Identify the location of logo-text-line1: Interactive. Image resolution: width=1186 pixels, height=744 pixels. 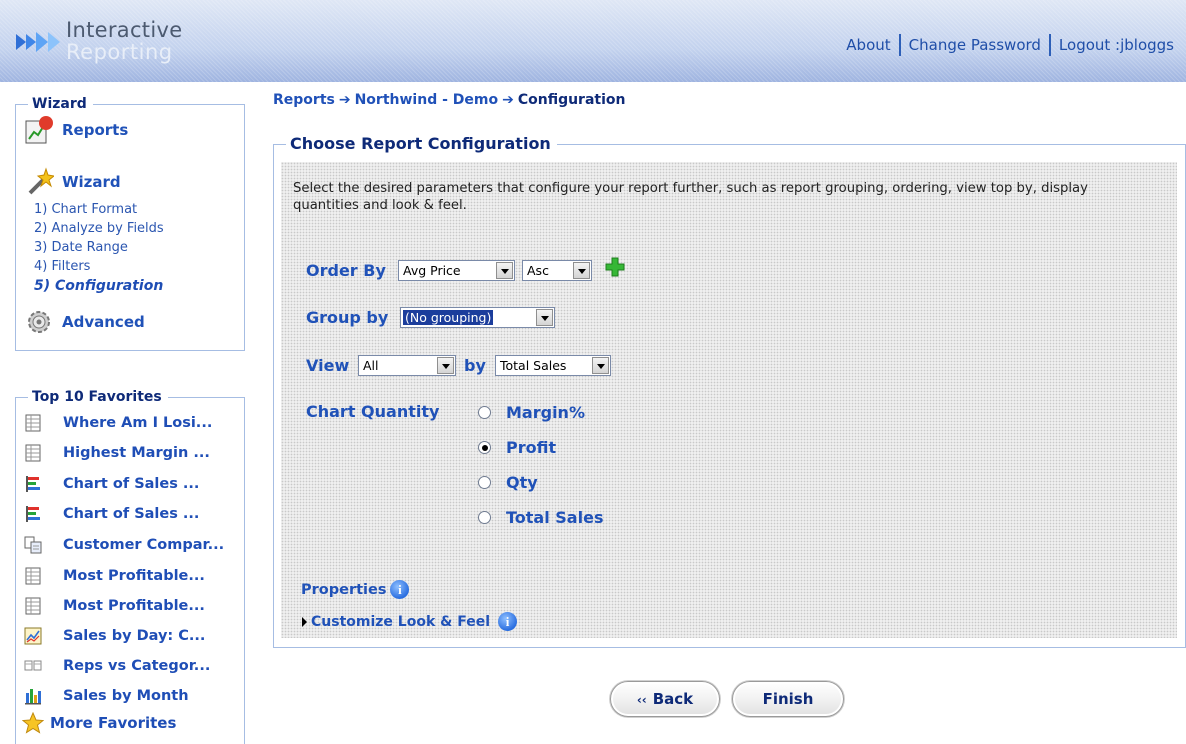
(124, 30).